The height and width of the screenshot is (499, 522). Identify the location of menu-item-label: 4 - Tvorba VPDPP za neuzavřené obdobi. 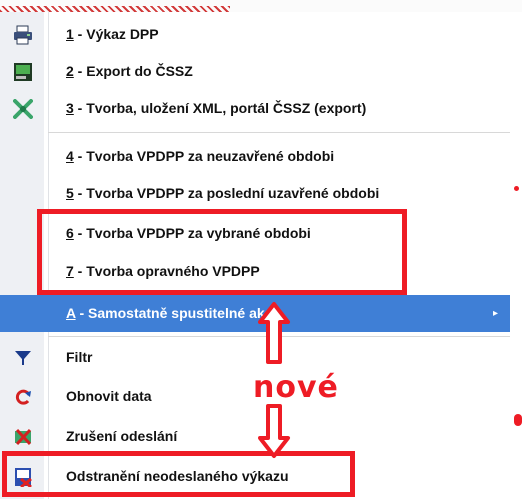
(200, 156).